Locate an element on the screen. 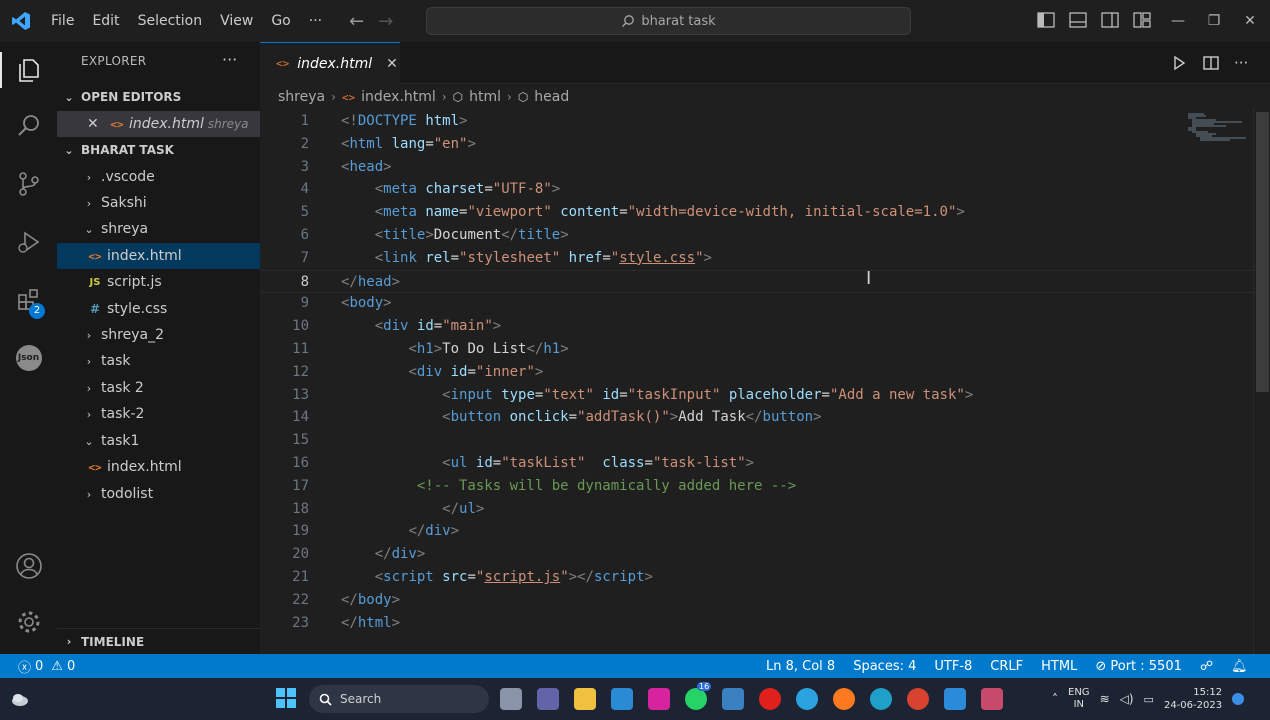 The height and width of the screenshot is (720, 1270). editor-scrollbar is located at coordinates (1261, 381).